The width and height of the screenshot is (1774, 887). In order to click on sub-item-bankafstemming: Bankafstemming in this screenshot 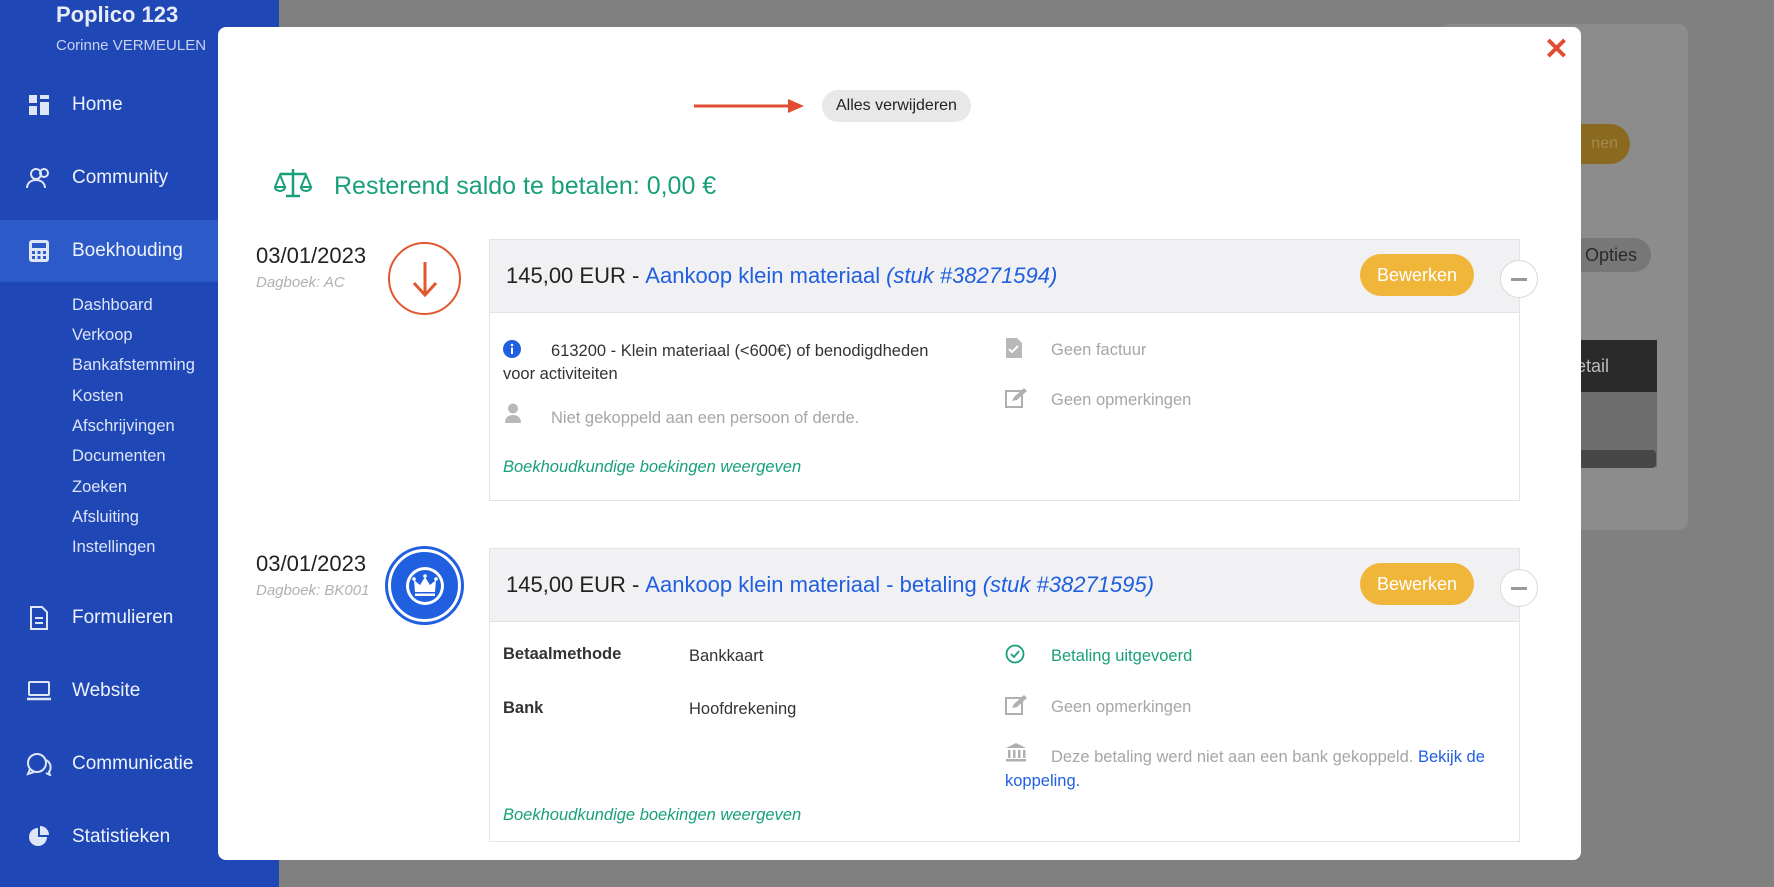, I will do `click(133, 365)`.